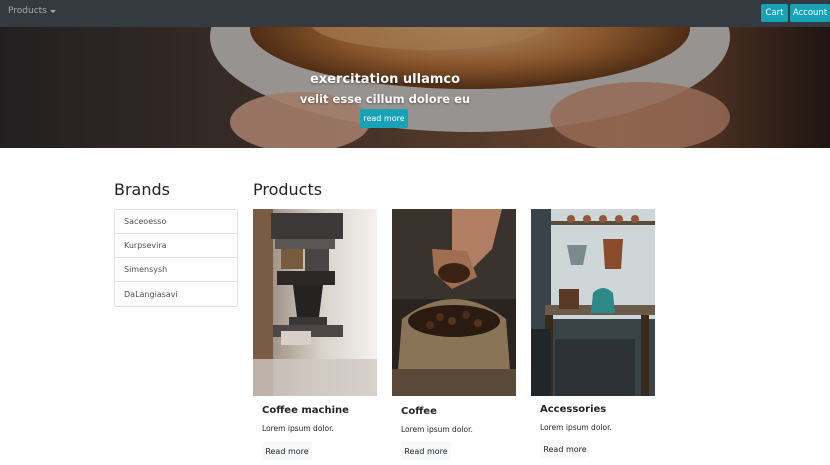  Describe the element at coordinates (573, 409) in the screenshot. I see `product-card-title: Accessories` at that location.